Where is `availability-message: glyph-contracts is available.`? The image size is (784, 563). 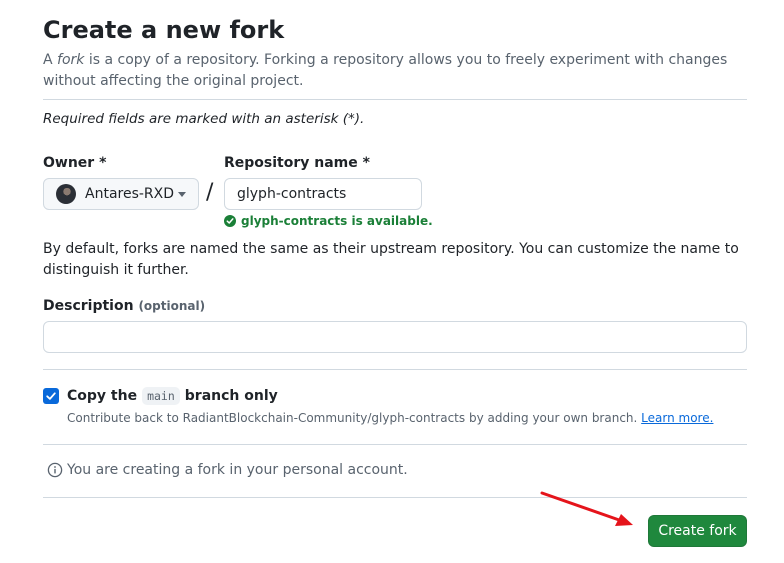
availability-message: glyph-contracts is available. is located at coordinates (328, 221).